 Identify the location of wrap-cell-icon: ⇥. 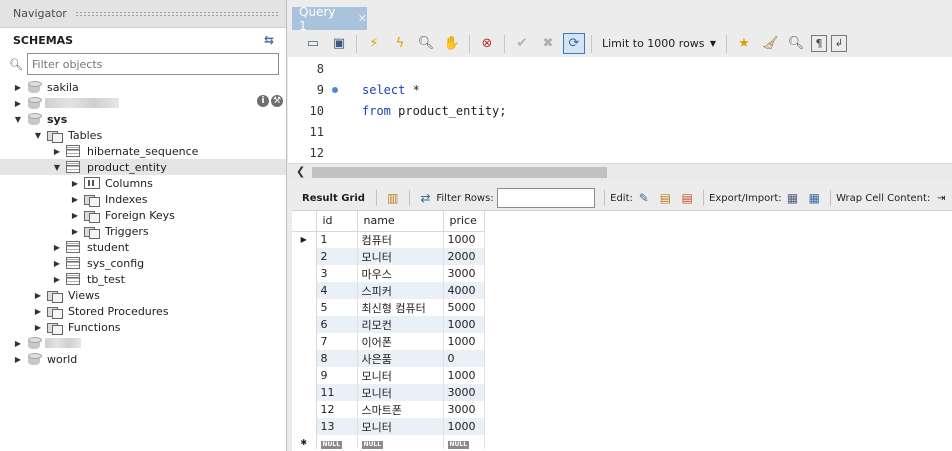
(941, 198).